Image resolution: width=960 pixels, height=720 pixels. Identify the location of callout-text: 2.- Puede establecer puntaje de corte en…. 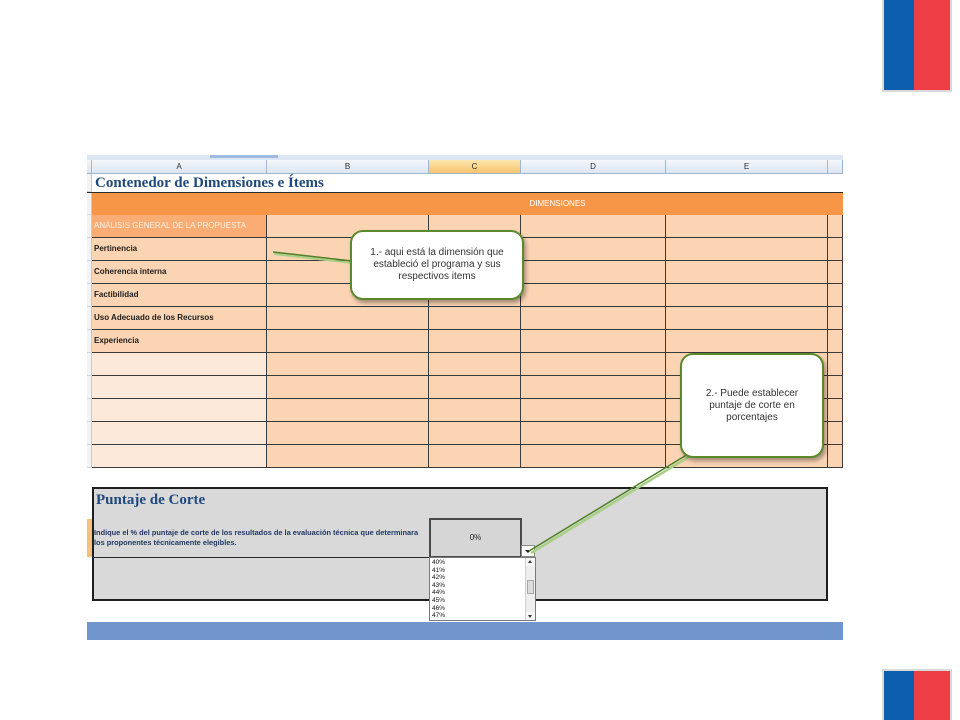
(752, 405).